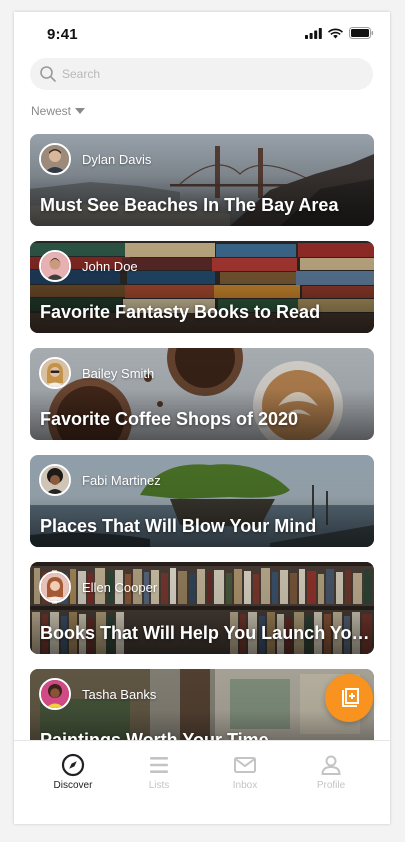 This screenshot has height=842, width=405. Describe the element at coordinates (212, 74) in the screenshot. I see `search-input` at that location.